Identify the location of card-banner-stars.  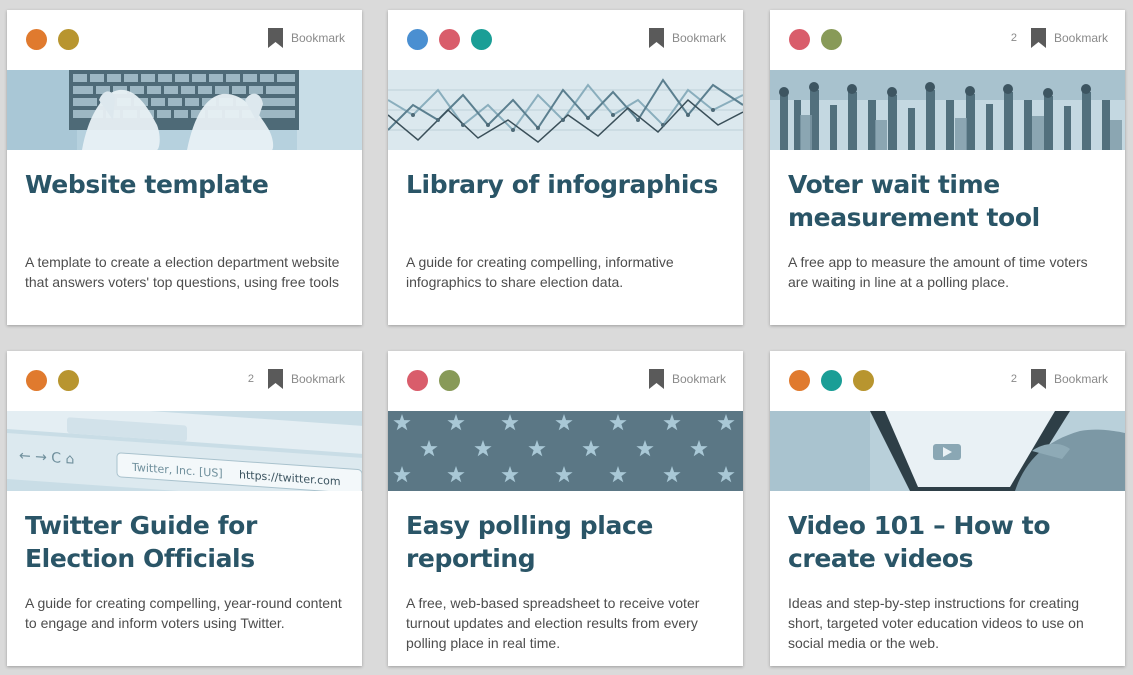
(565, 451).